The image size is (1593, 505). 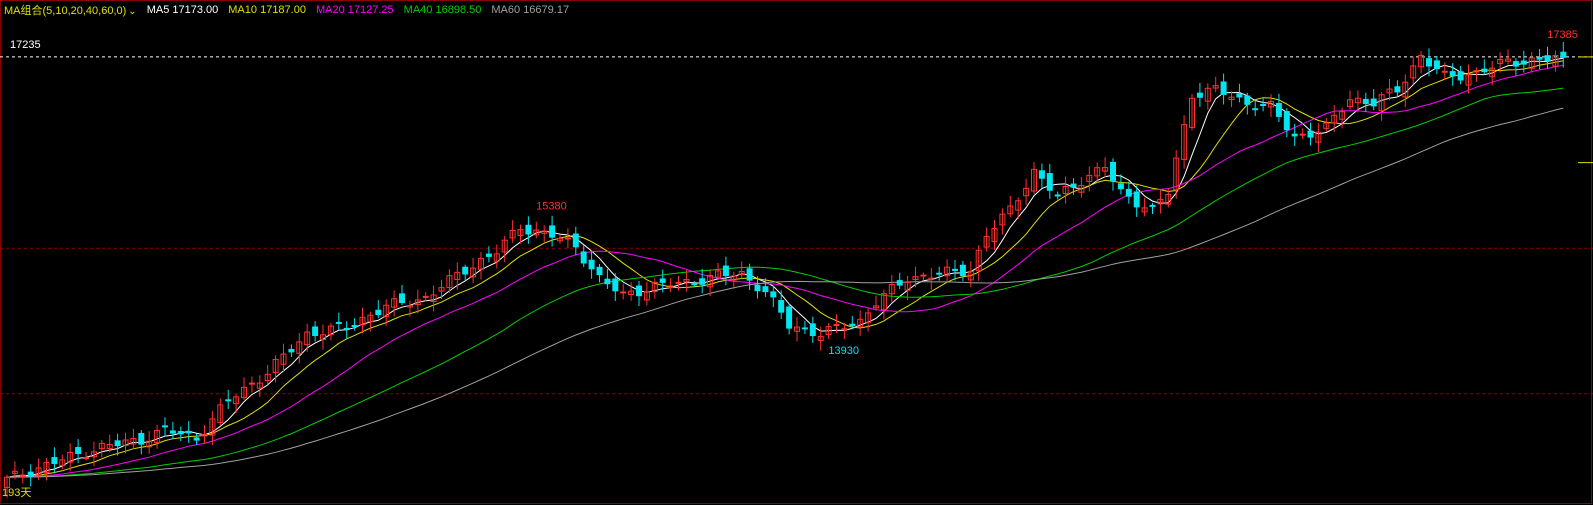 I want to click on legend-ma60-label: MA60, so click(x=506, y=10).